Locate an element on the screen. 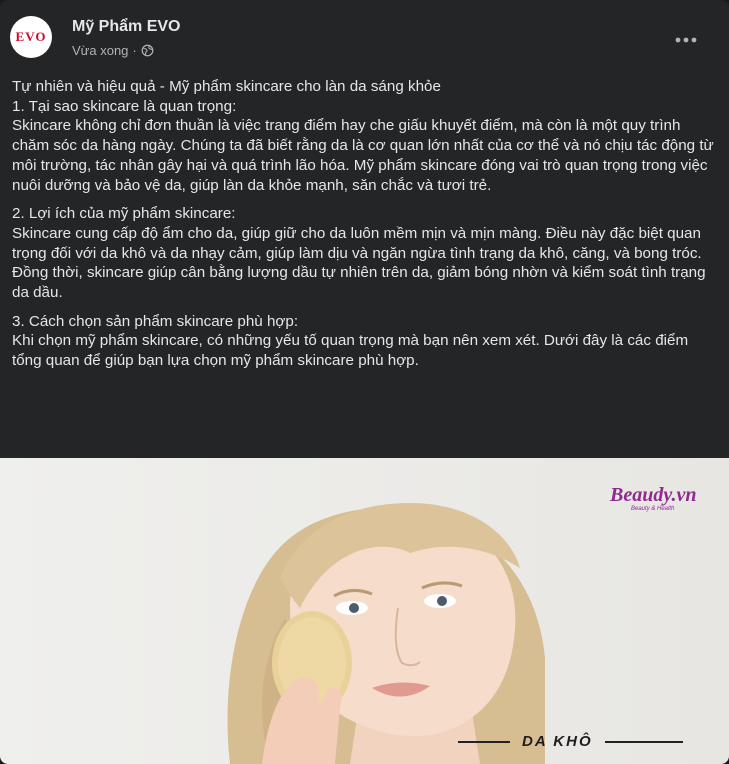 The width and height of the screenshot is (729, 764). section-heading: 1. Tại sao skincare là quan trọng: is located at coordinates (124, 106).